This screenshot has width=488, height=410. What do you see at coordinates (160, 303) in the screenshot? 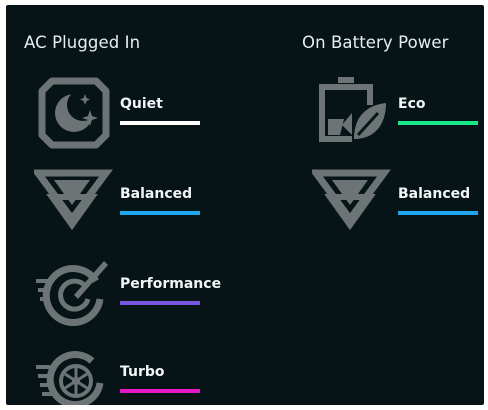
I see `performance-color-bar` at bounding box center [160, 303].